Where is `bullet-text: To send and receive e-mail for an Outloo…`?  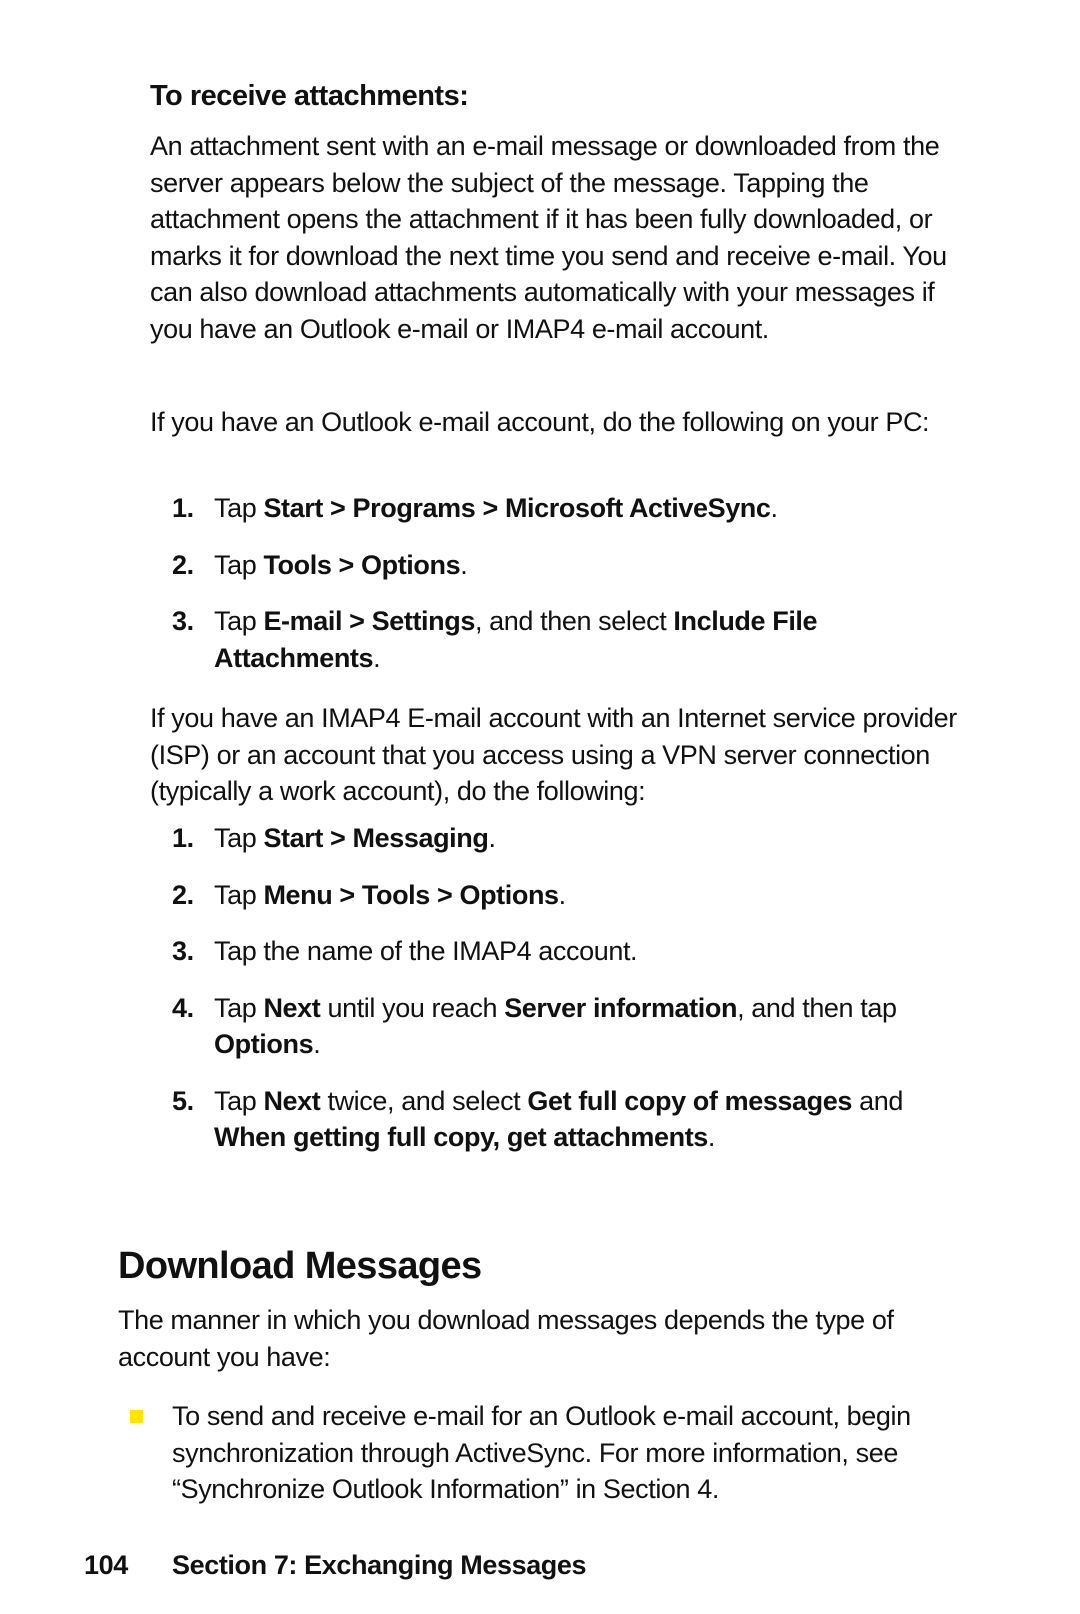
bullet-text: To send and receive e-mail for an Outloo… is located at coordinates (541, 1452).